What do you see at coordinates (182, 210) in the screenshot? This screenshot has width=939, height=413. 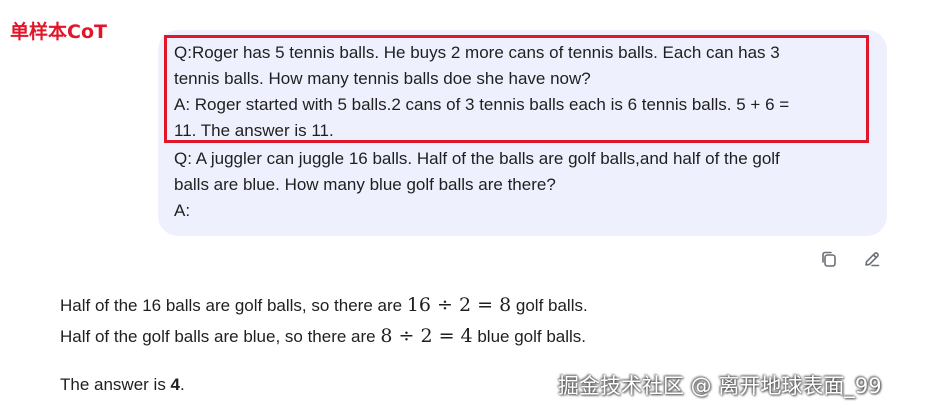 I see `prompt-line-7: A:` at bounding box center [182, 210].